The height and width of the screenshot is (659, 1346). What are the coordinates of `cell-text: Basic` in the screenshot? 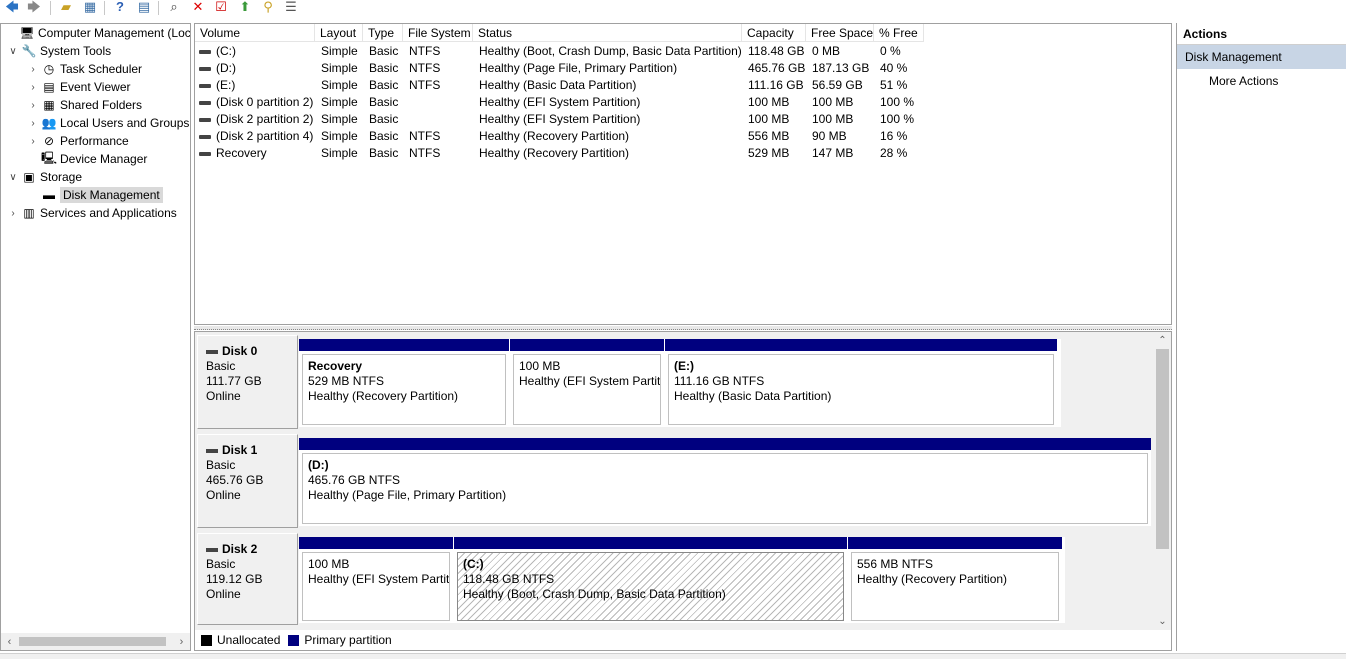 It's located at (384, 102).